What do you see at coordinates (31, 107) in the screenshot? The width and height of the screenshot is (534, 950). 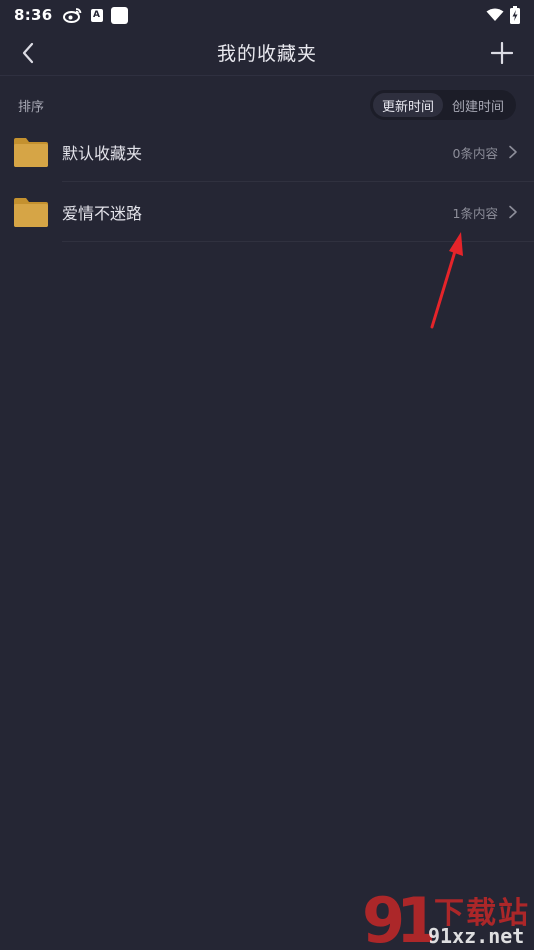 I see `sort-label: 排序` at bounding box center [31, 107].